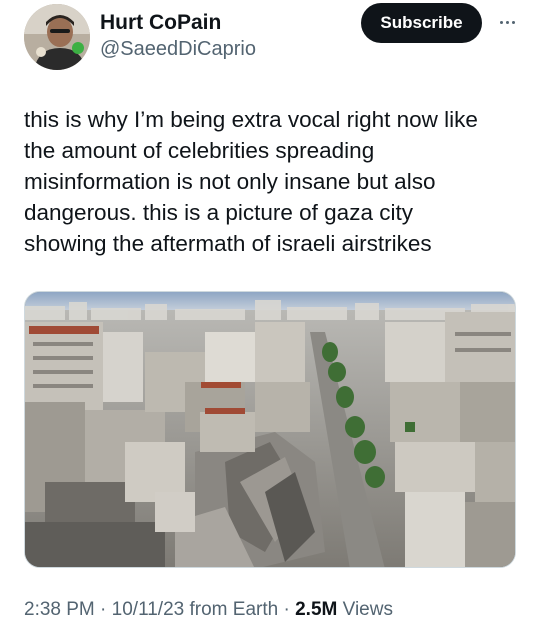  I want to click on more-horizontal-icon, so click(501, 22).